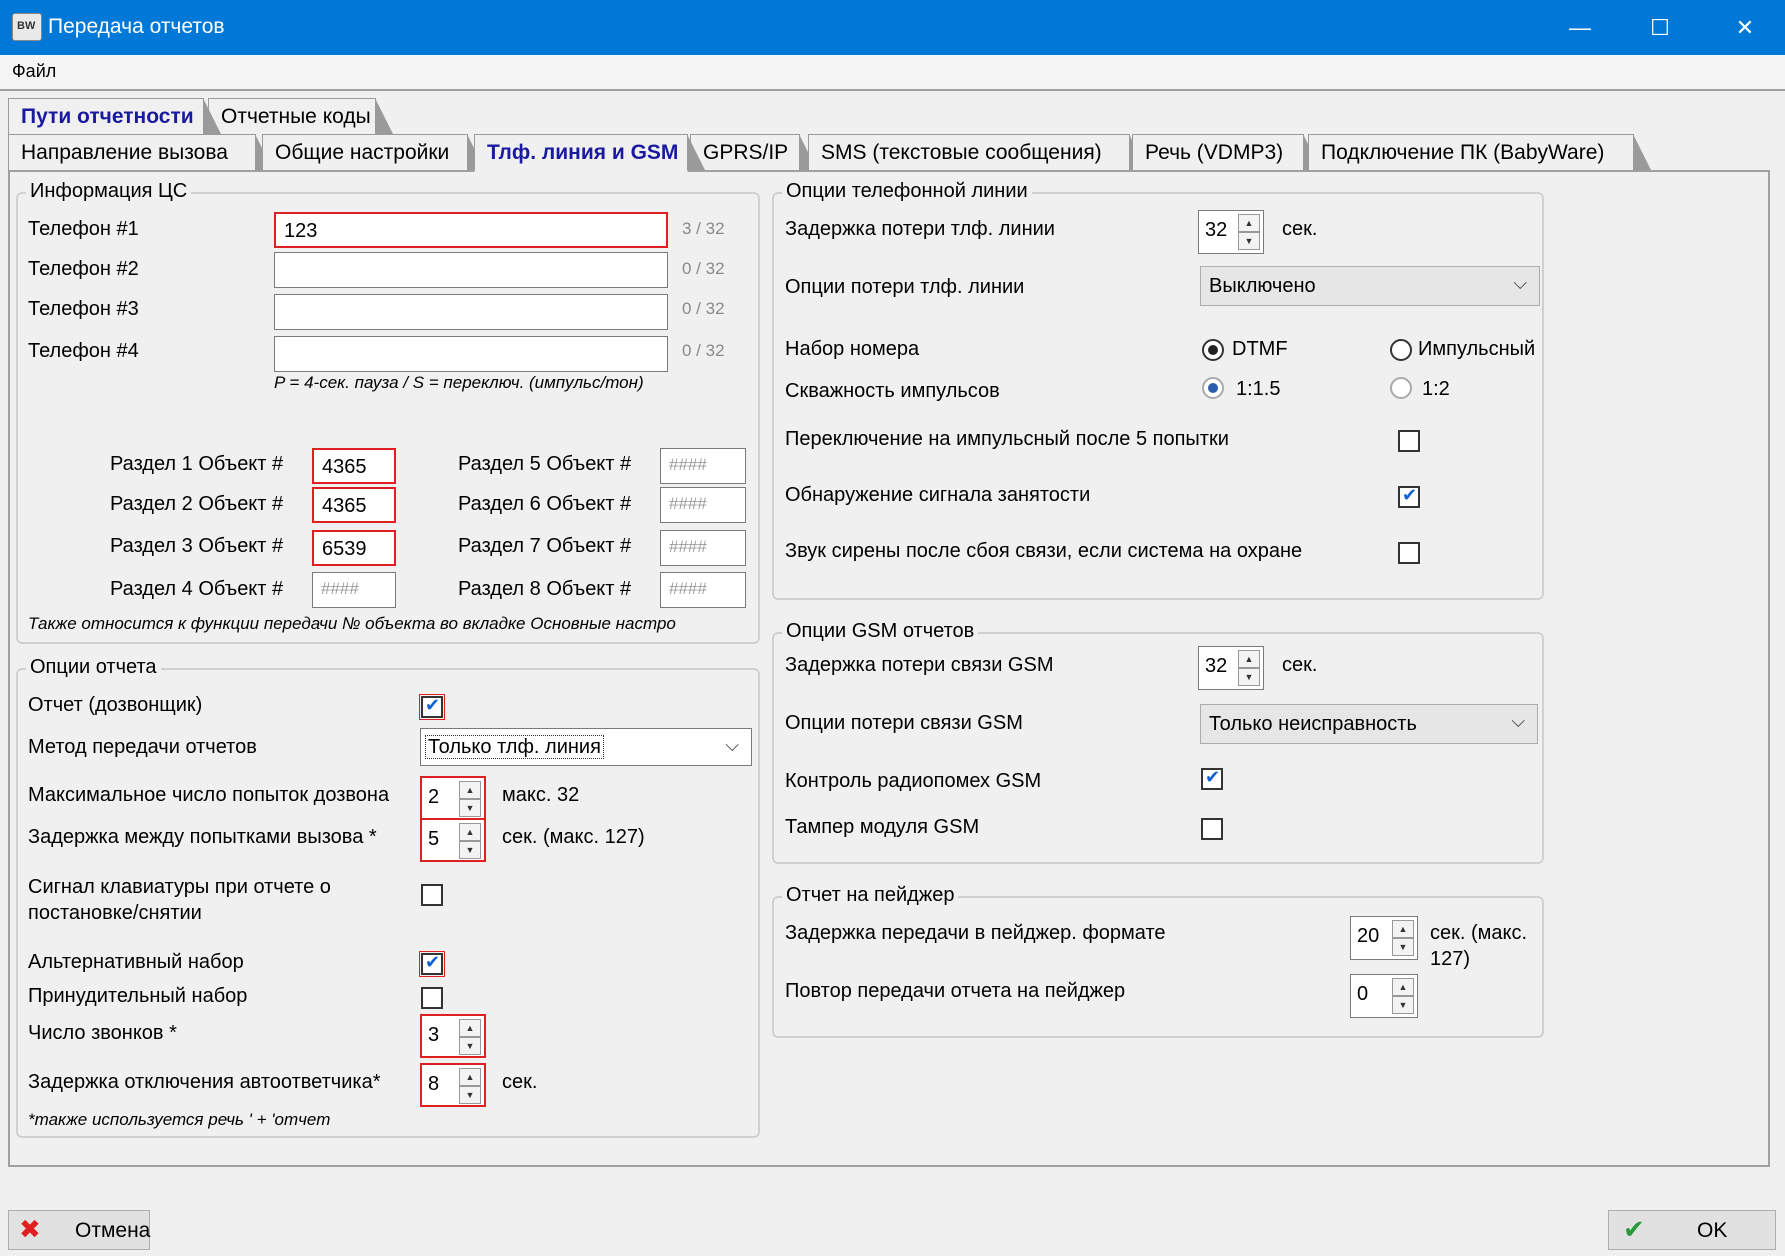 This screenshot has height=1256, width=1785. Describe the element at coordinates (354, 548) in the screenshot. I see `section-3-input: 6539` at that location.